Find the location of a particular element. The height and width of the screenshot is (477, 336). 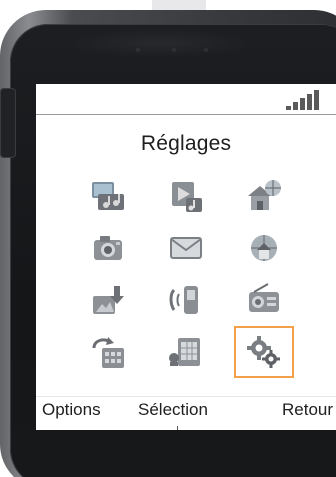

home-globe-icon is located at coordinates (264, 248).